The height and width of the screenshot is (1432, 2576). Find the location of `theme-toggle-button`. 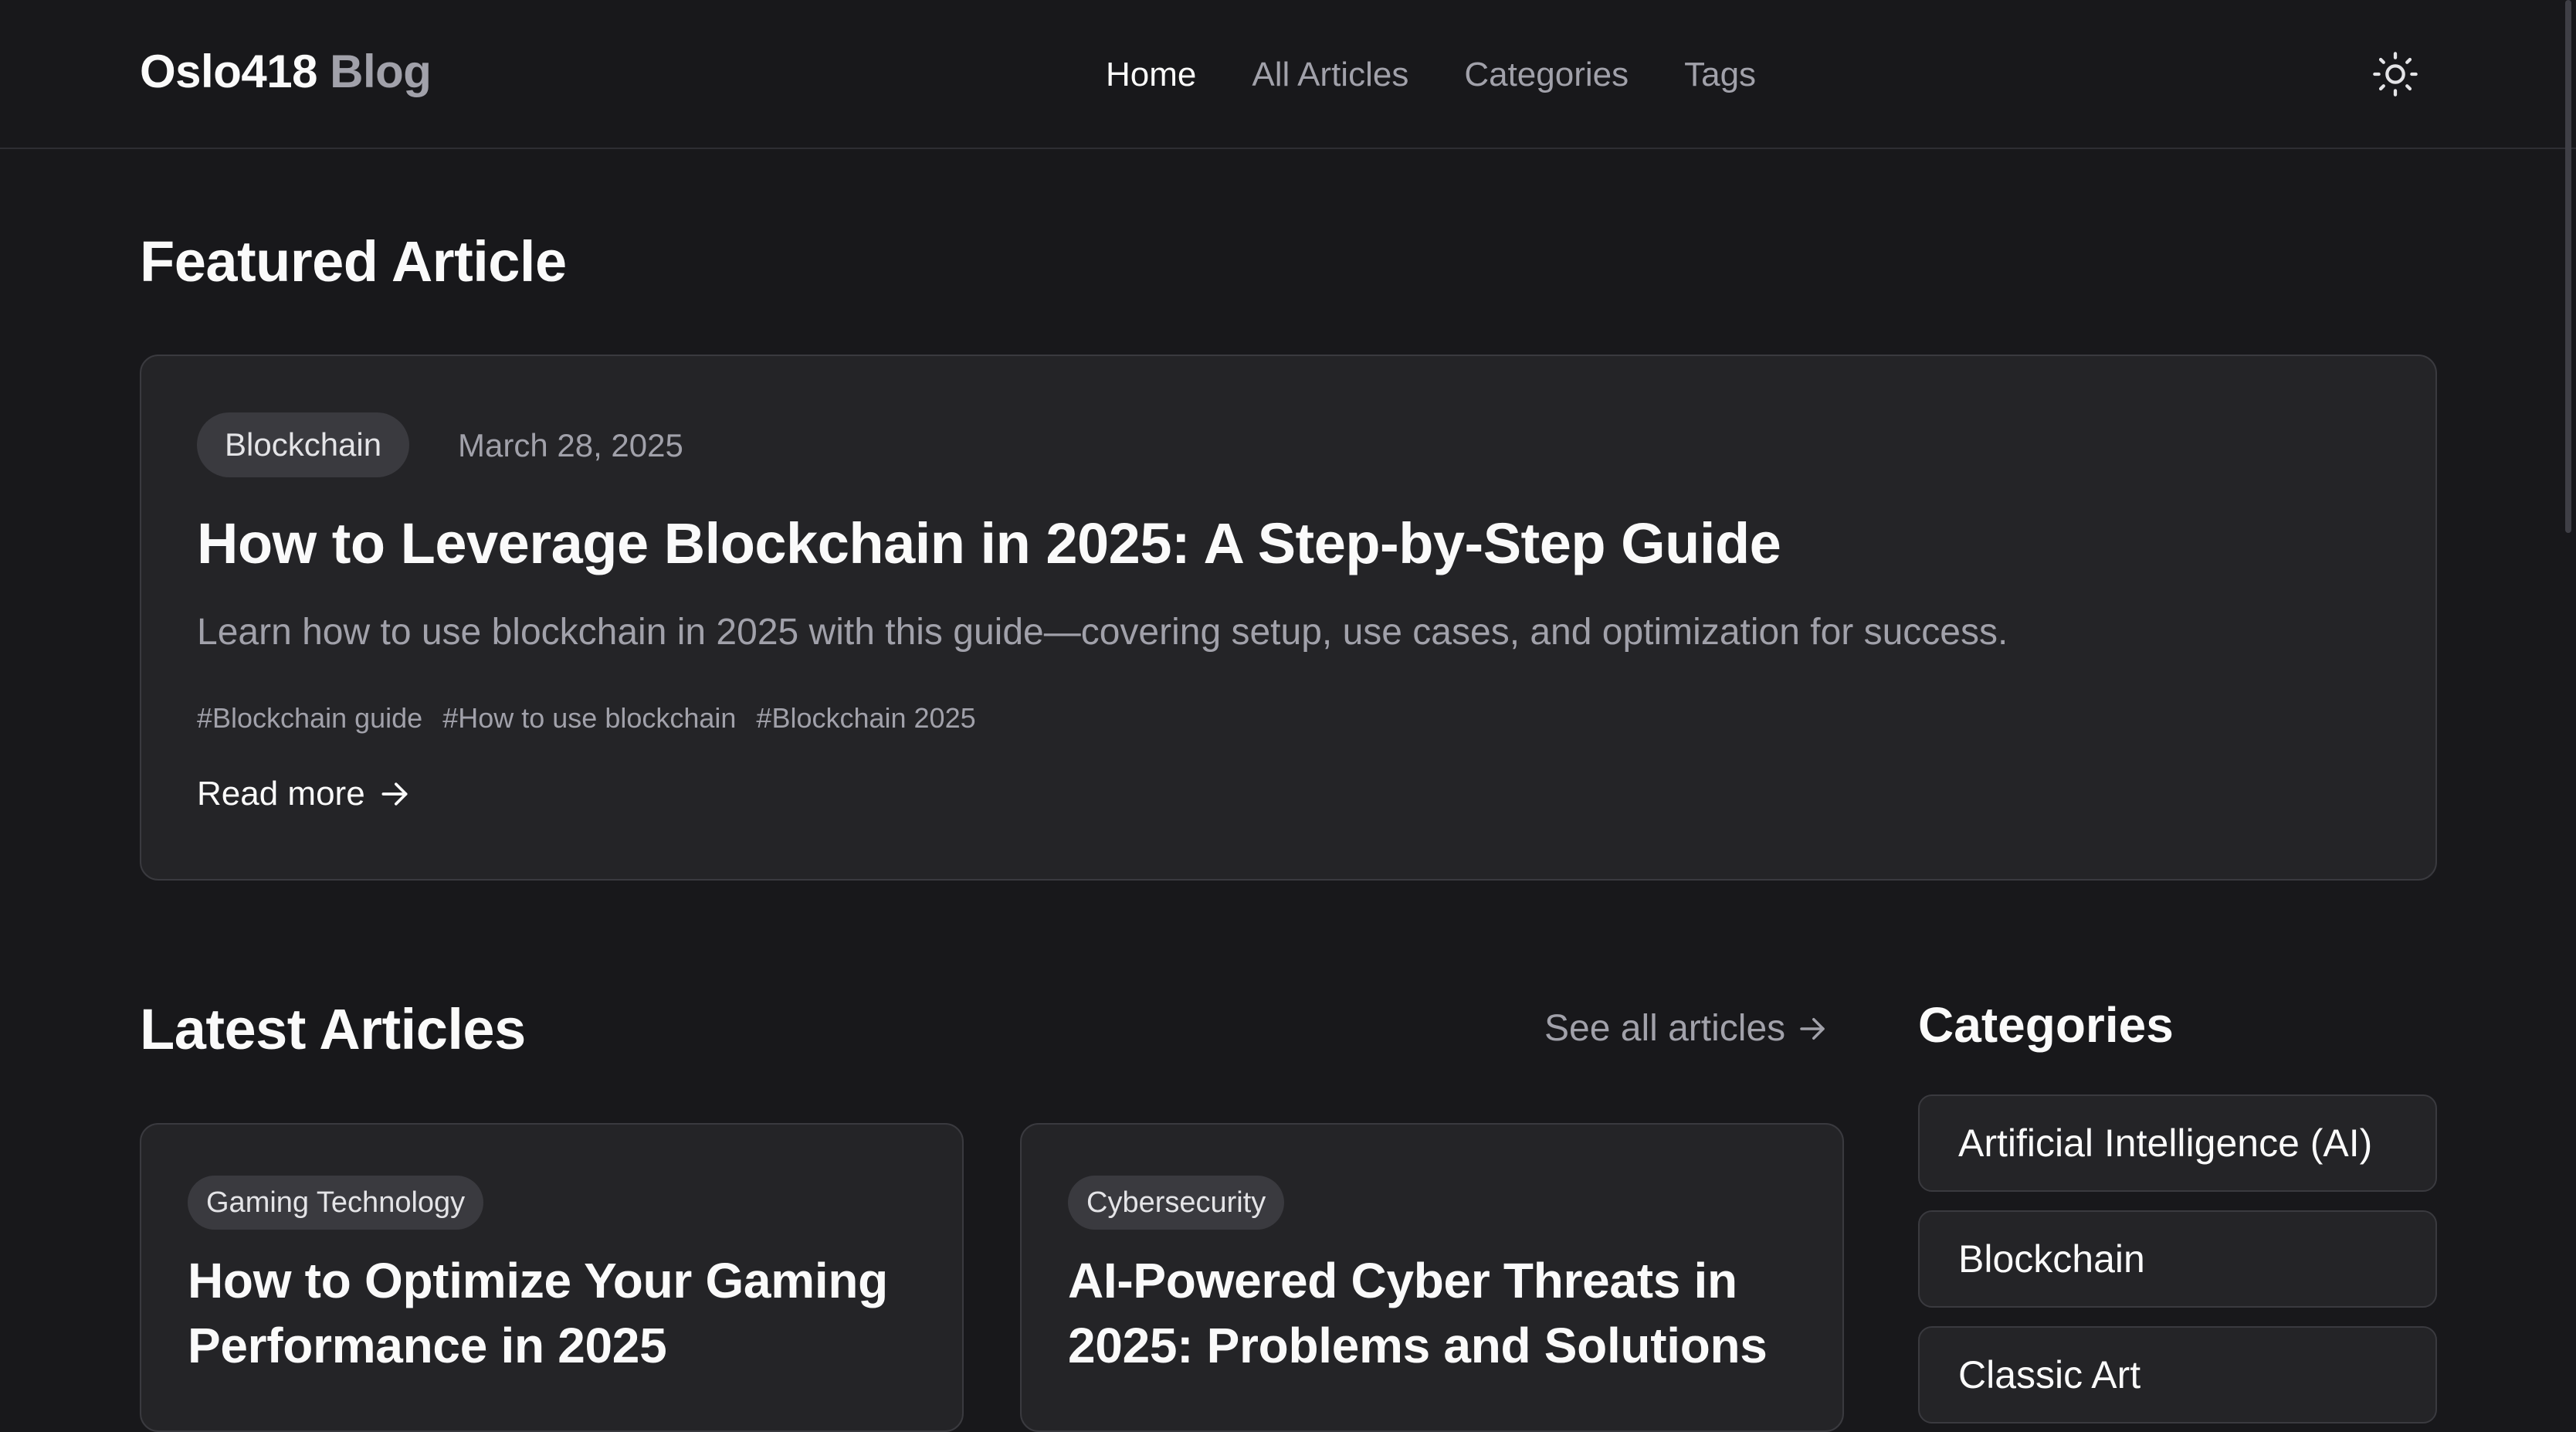

theme-toggle-button is located at coordinates (2395, 74).